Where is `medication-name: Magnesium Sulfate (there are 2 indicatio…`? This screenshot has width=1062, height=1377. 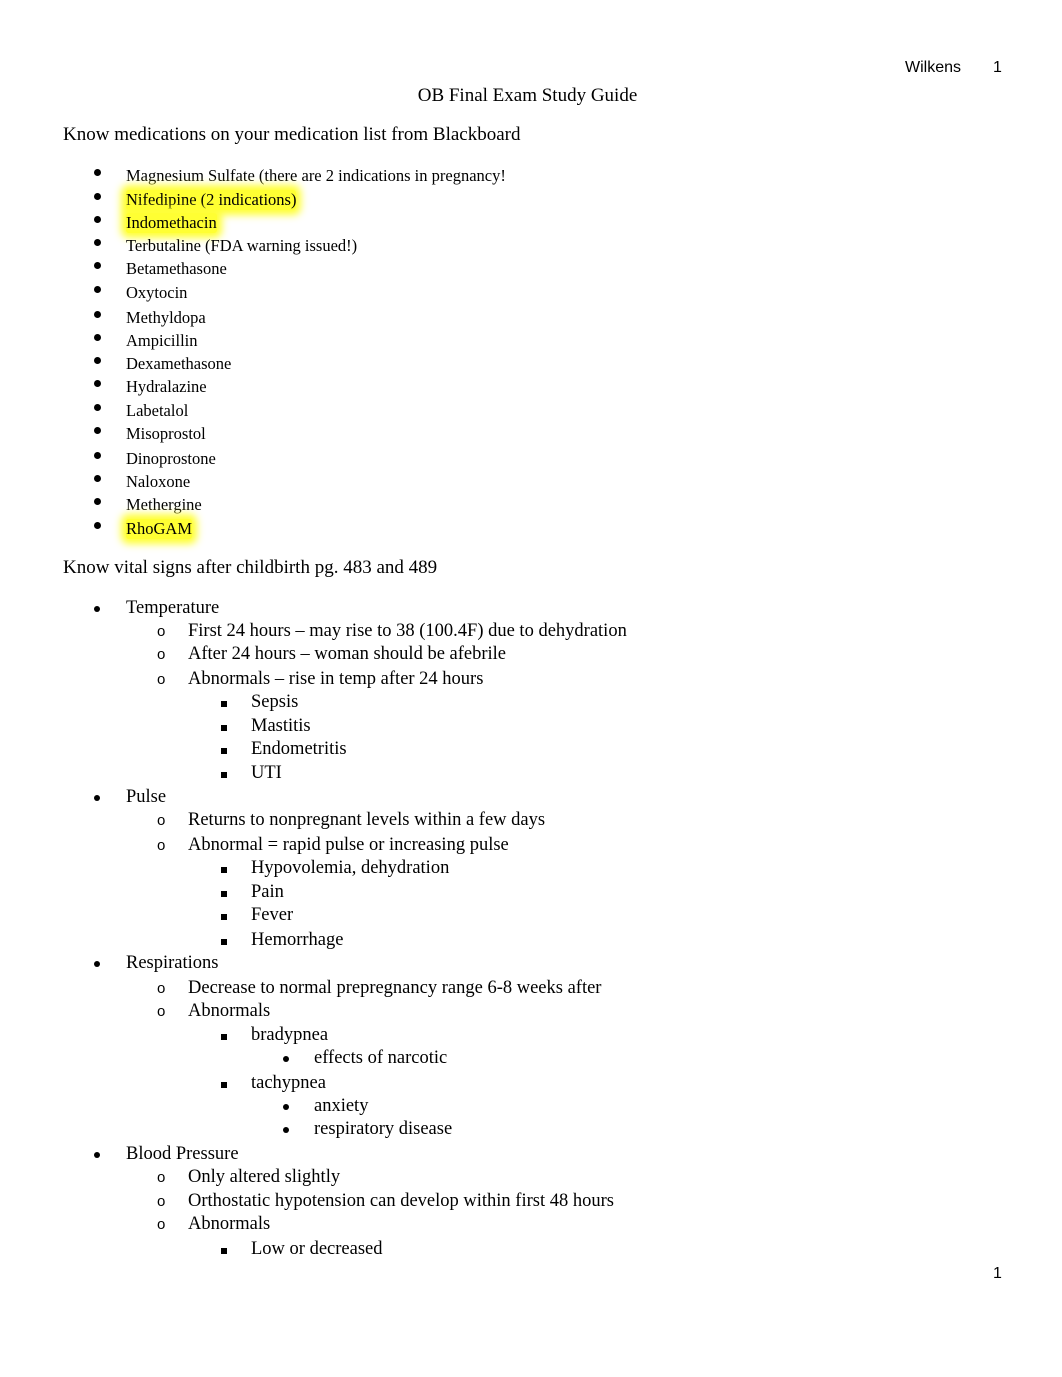 medication-name: Magnesium Sulfate (there are 2 indicatio… is located at coordinates (316, 175).